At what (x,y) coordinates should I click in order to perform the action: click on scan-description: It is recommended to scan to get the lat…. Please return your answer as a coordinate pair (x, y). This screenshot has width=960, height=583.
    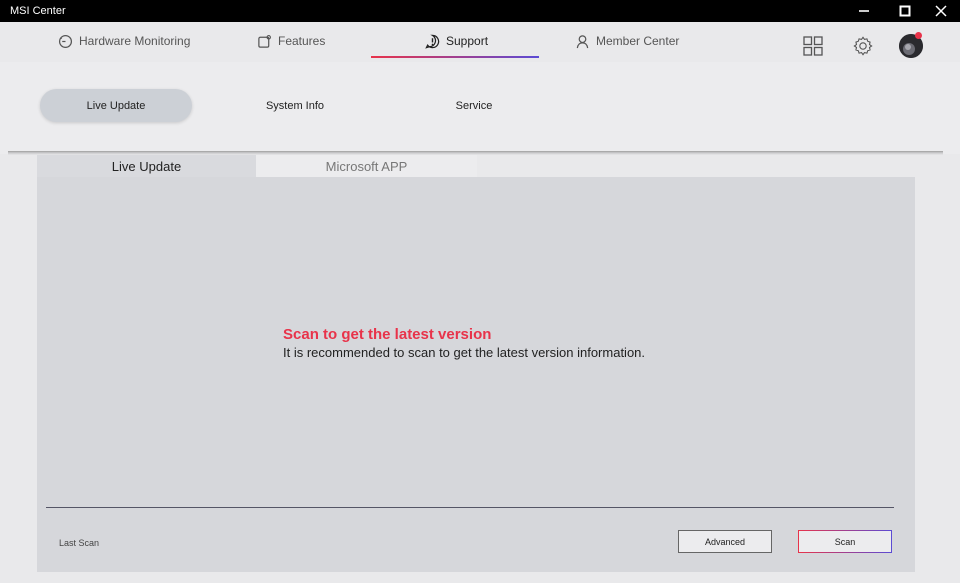
    Looking at the image, I should click on (464, 352).